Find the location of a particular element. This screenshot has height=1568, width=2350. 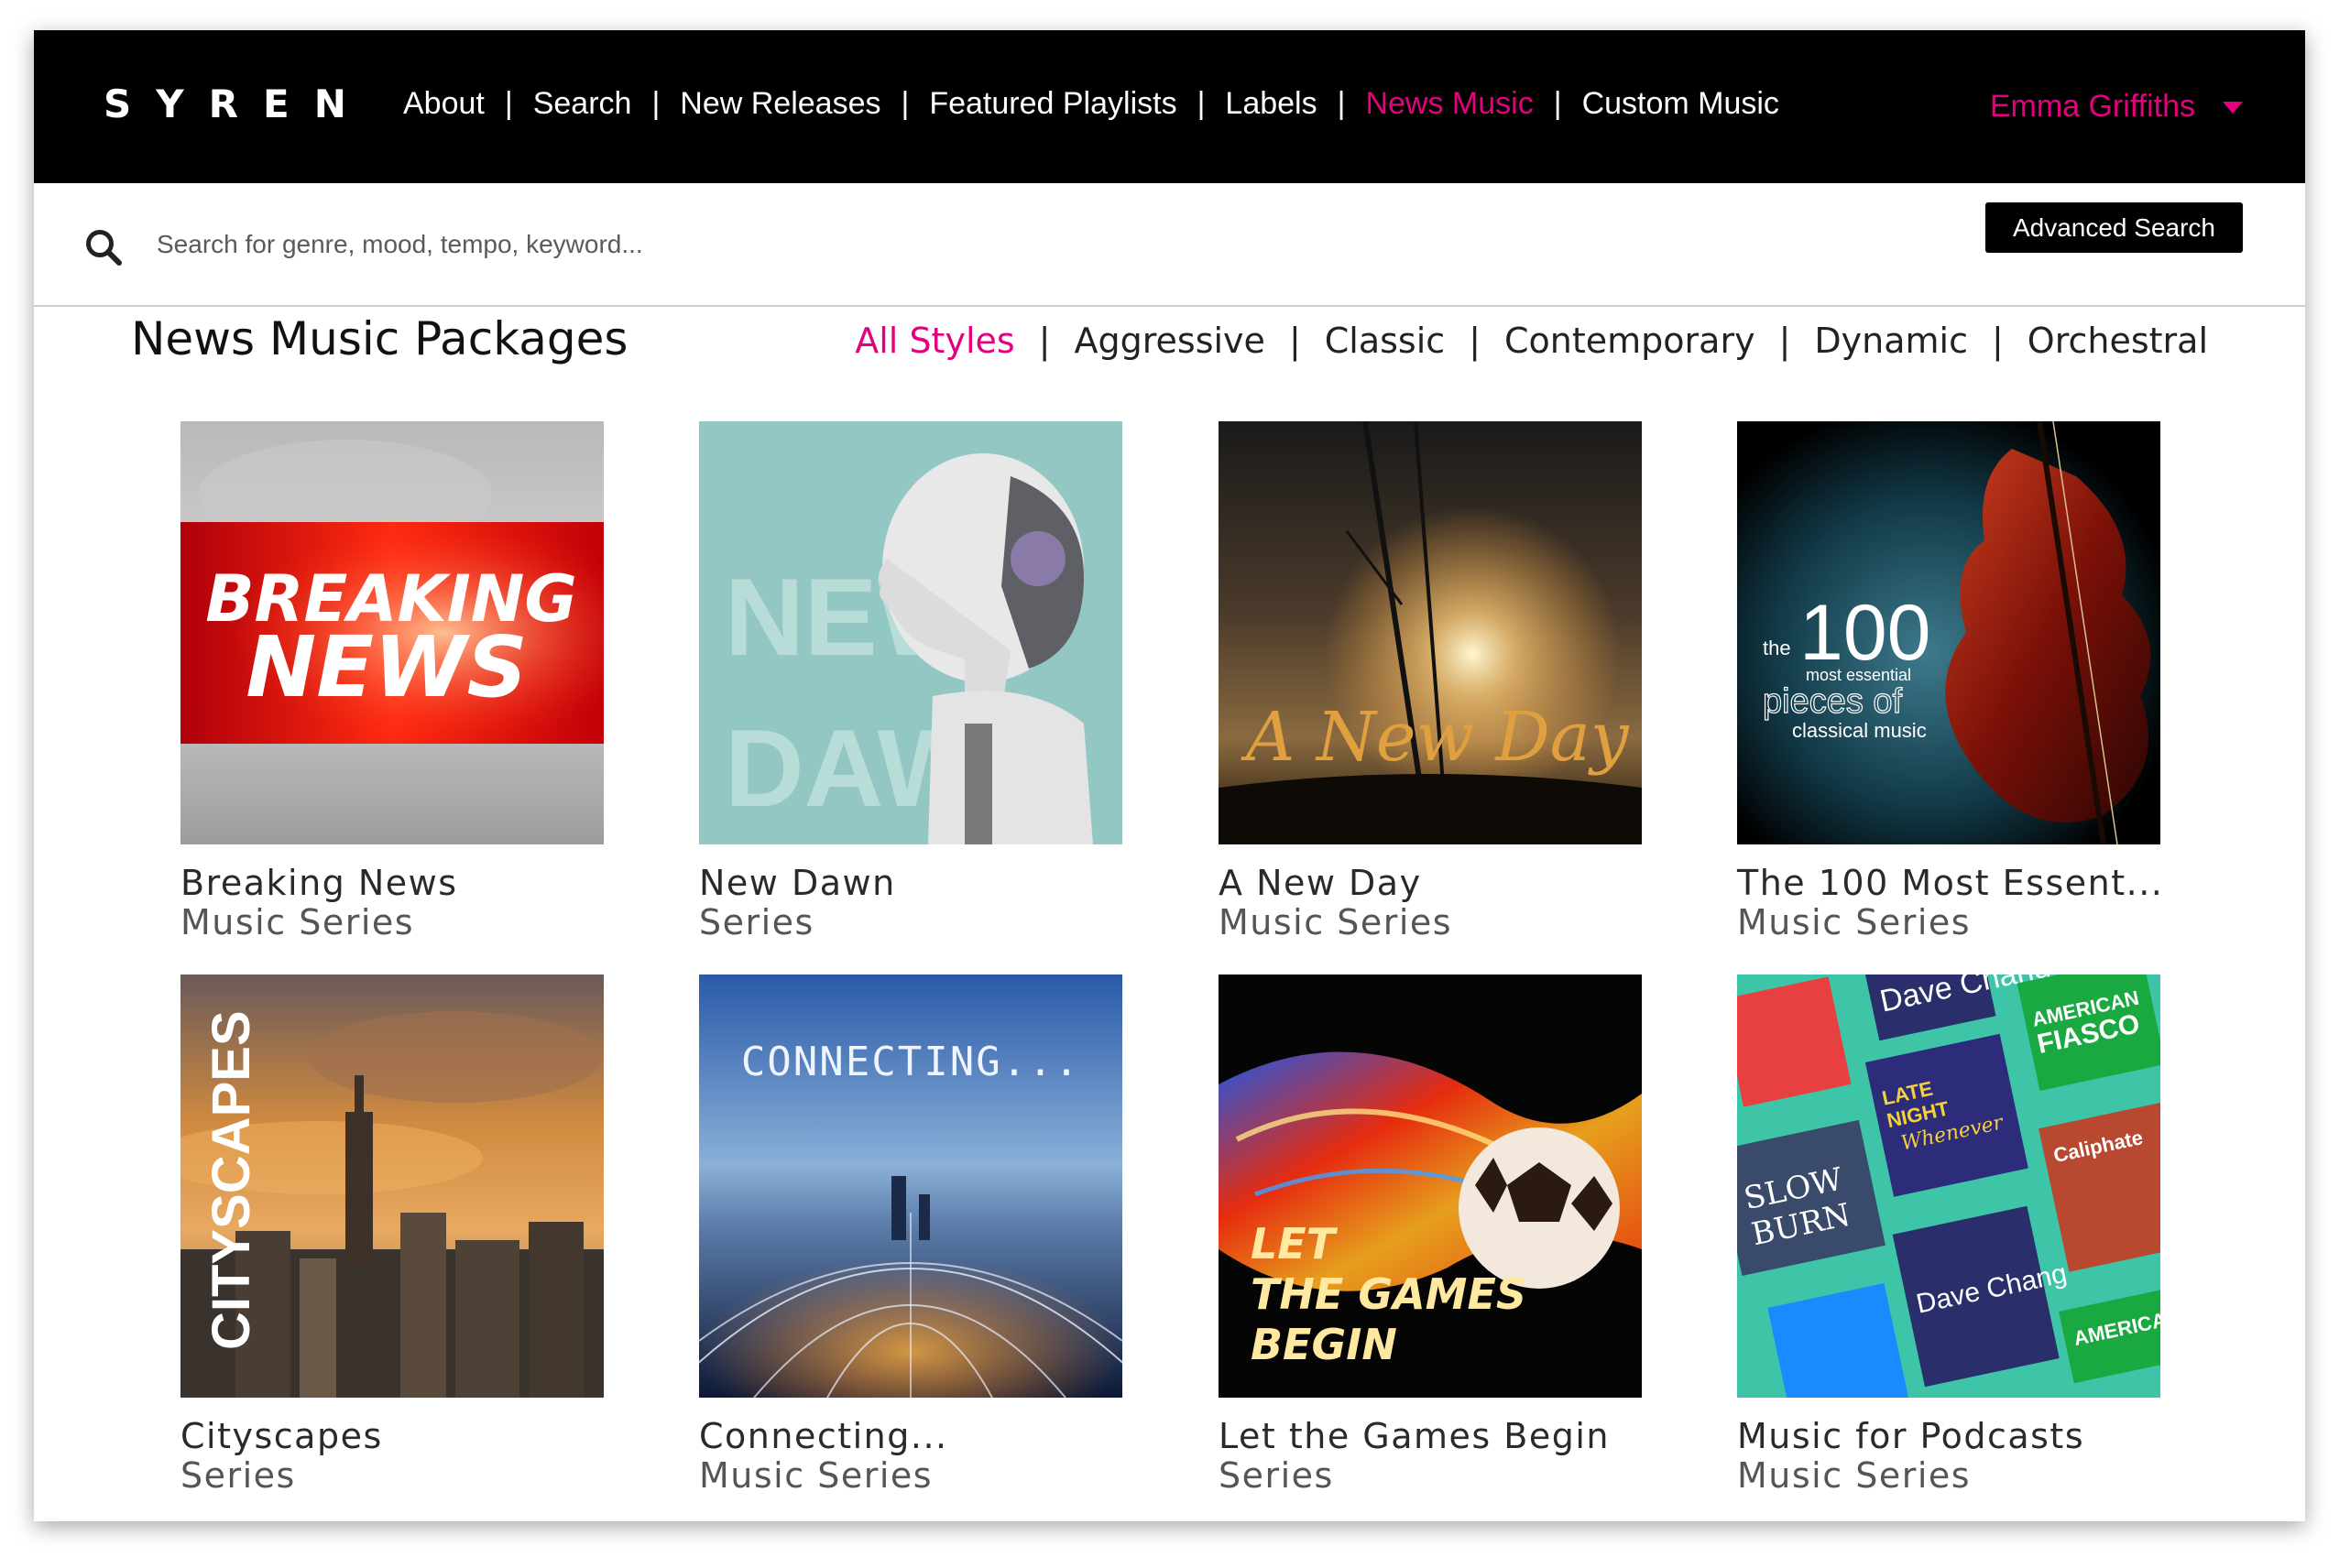

nav-link-featured-playlists: Featured Playlists is located at coordinates (1052, 103).